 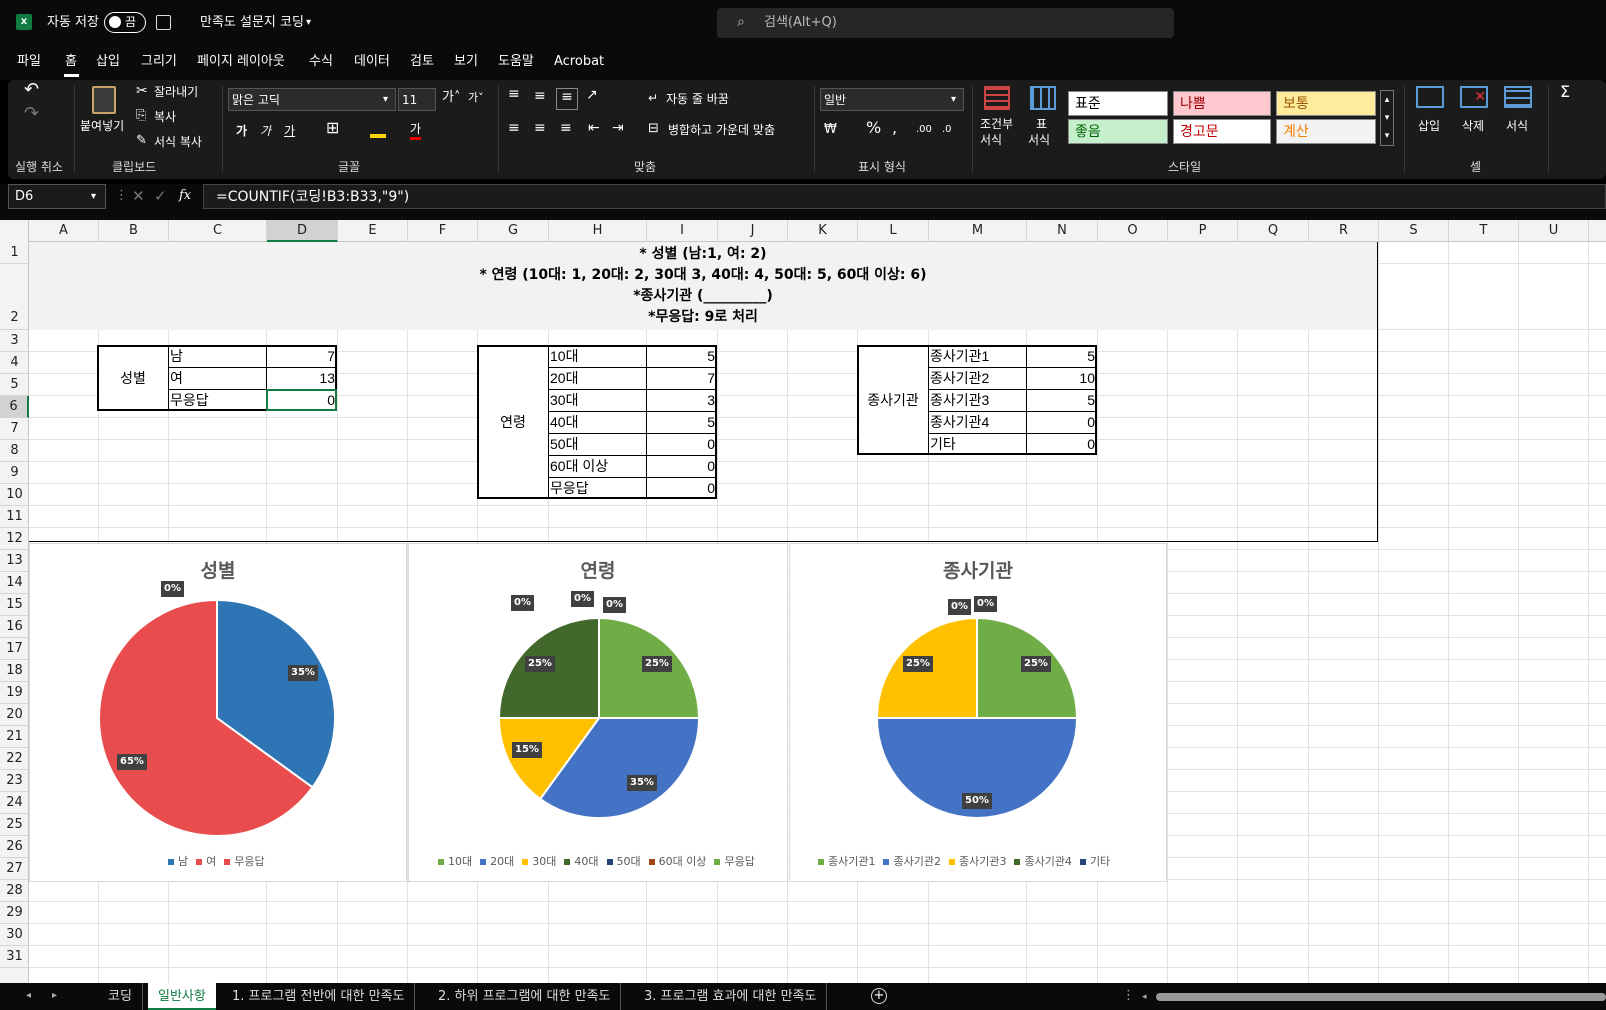 What do you see at coordinates (566, 128) in the screenshot?
I see `align-right-icon: ≡` at bounding box center [566, 128].